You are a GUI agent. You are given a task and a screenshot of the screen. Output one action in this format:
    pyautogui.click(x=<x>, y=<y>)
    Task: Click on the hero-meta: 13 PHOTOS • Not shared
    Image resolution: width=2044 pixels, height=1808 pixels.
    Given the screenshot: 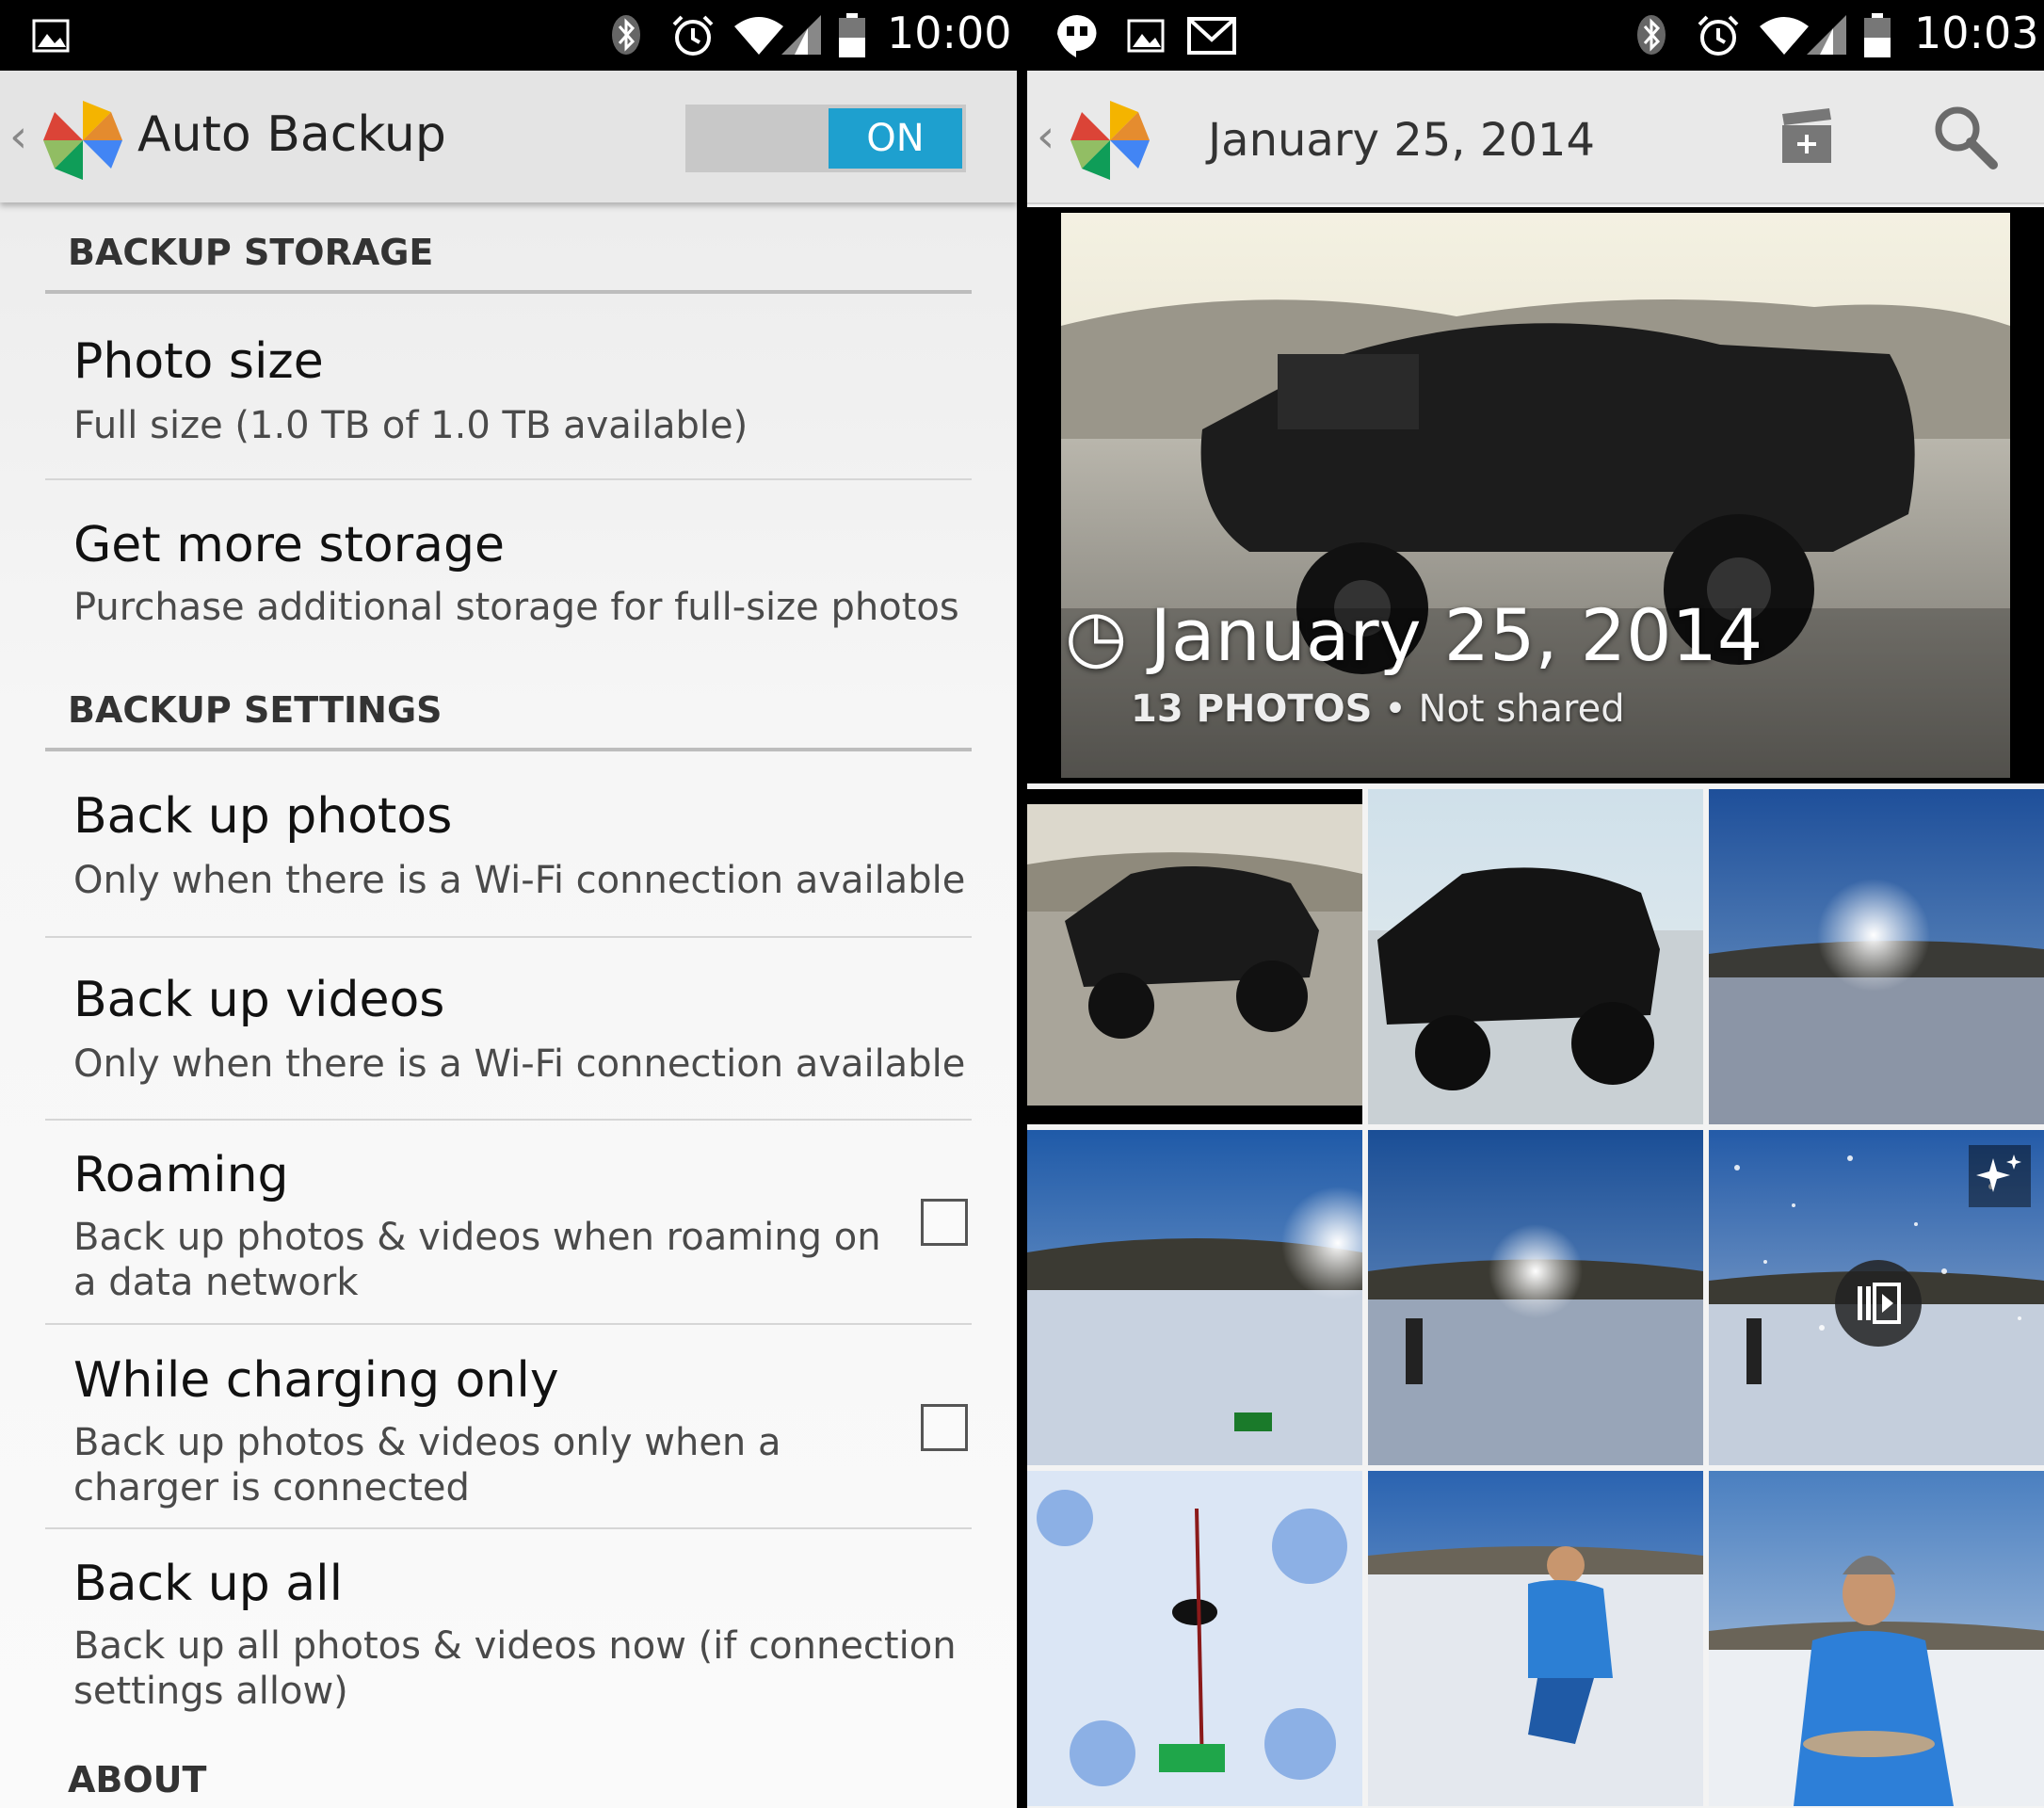 What is the action you would take?
    pyautogui.click(x=1378, y=709)
    